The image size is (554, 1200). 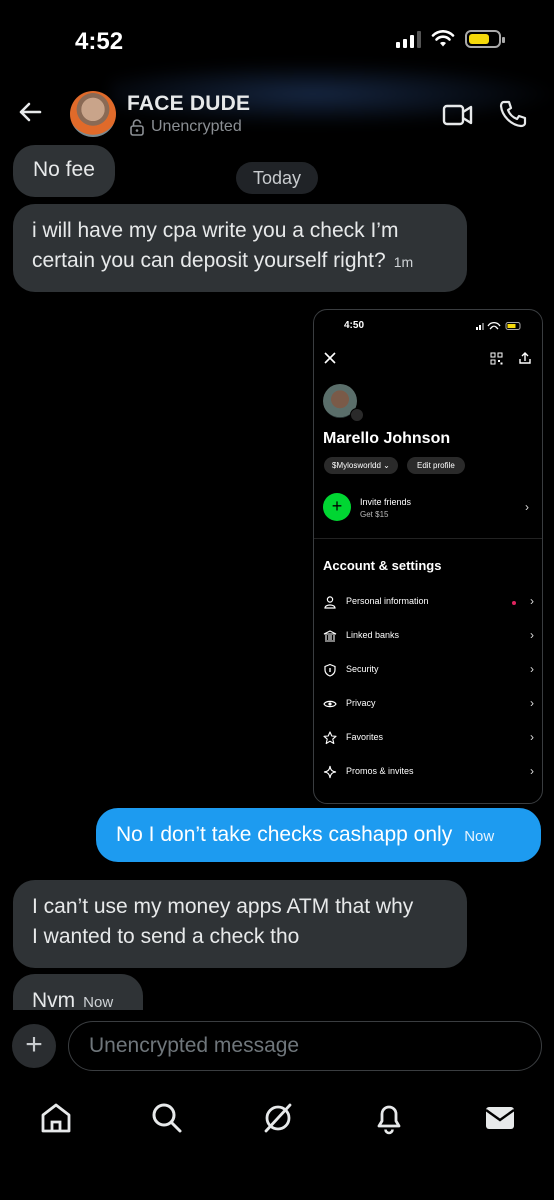 What do you see at coordinates (498, 326) in the screenshot?
I see `attachment-status-icons` at bounding box center [498, 326].